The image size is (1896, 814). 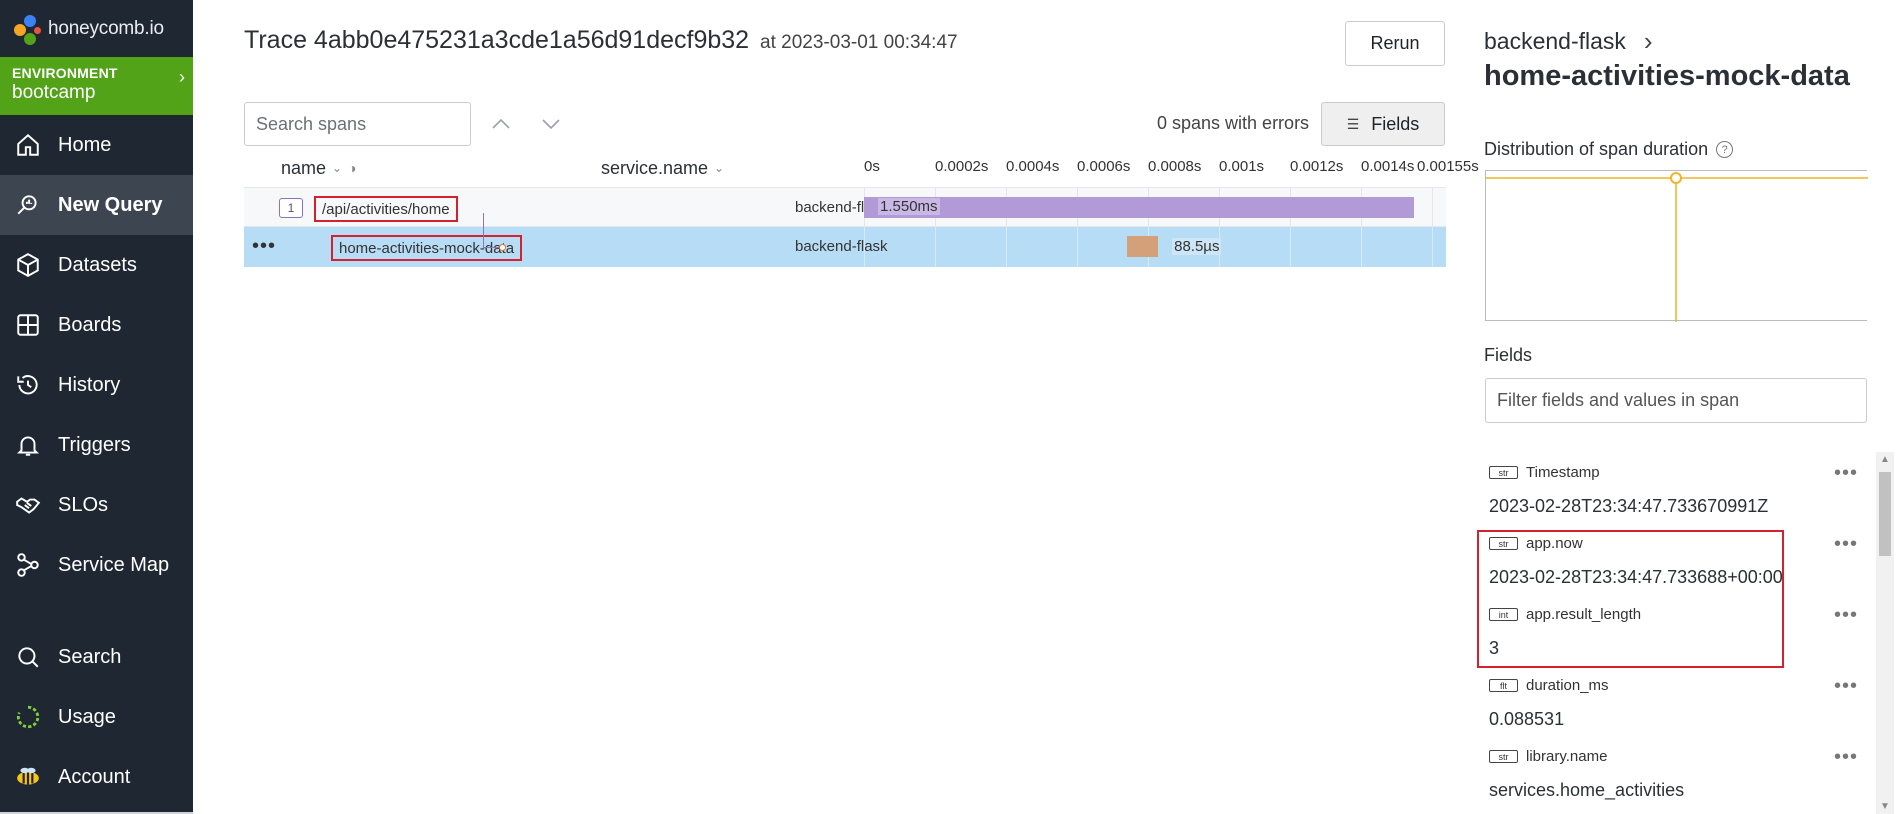 I want to click on usage-icon, so click(x=28, y=717).